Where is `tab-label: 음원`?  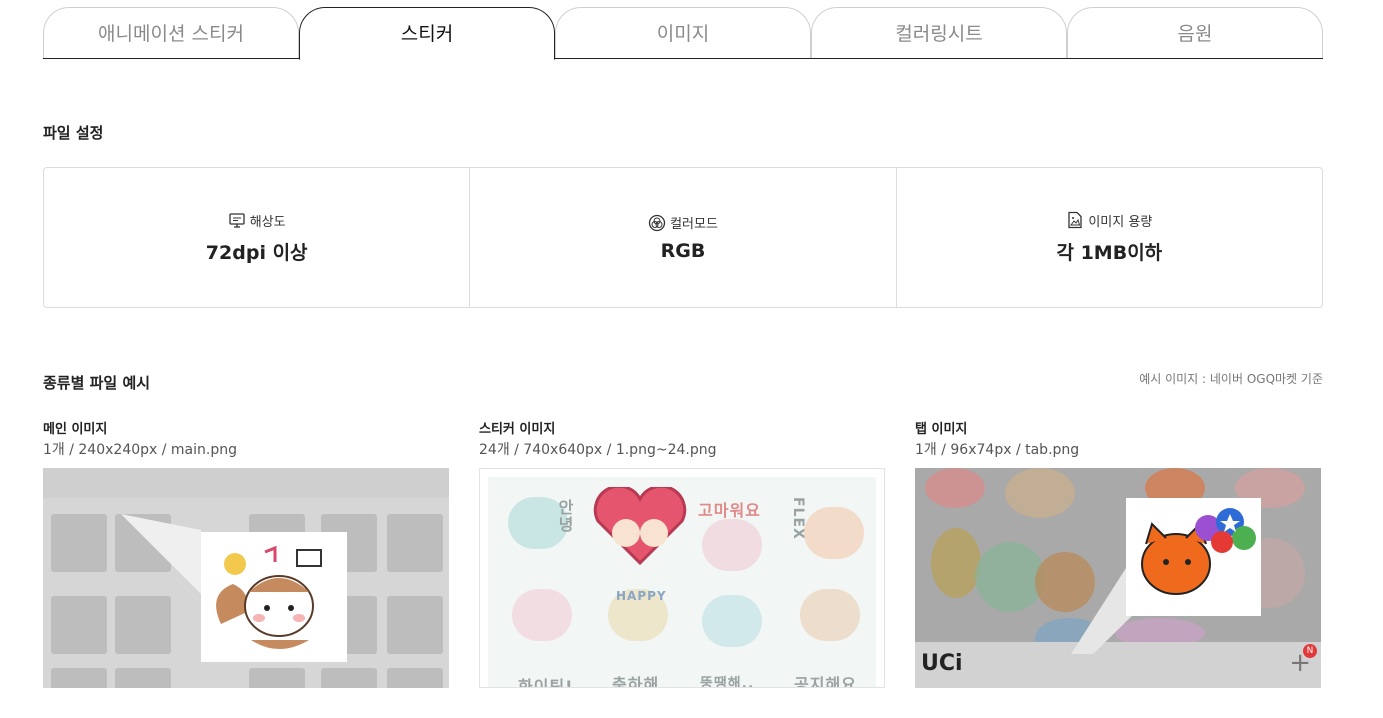
tab-label: 음원 is located at coordinates (1195, 34).